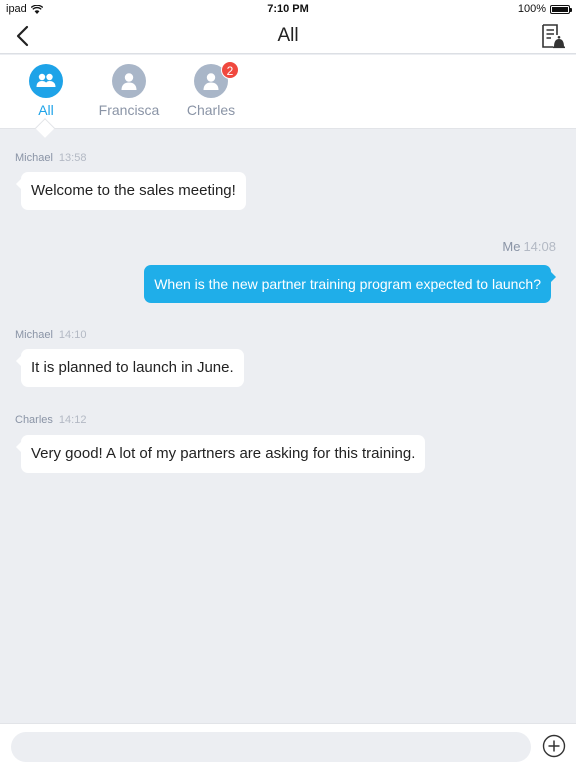 The image size is (576, 768). Describe the element at coordinates (288, 92) in the screenshot. I see `participant-tabs: All Francisca 2 Charles` at that location.